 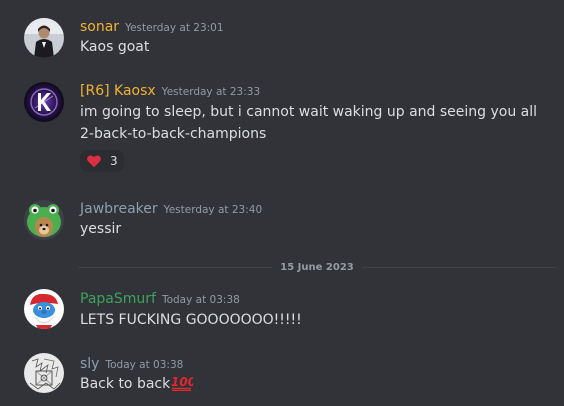 What do you see at coordinates (44, 102) in the screenshot?
I see `kaosx-logo-avatar-icon` at bounding box center [44, 102].